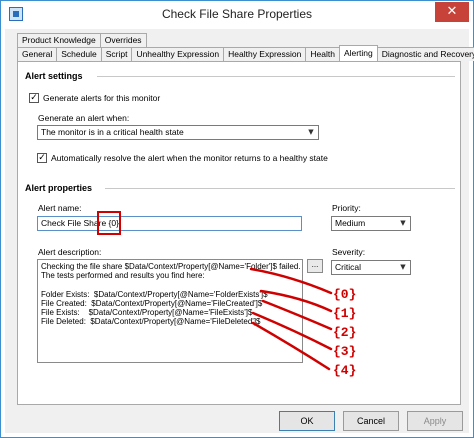  Describe the element at coordinates (345, 370) in the screenshot. I see `placeholder-label-4: {4}` at that location.